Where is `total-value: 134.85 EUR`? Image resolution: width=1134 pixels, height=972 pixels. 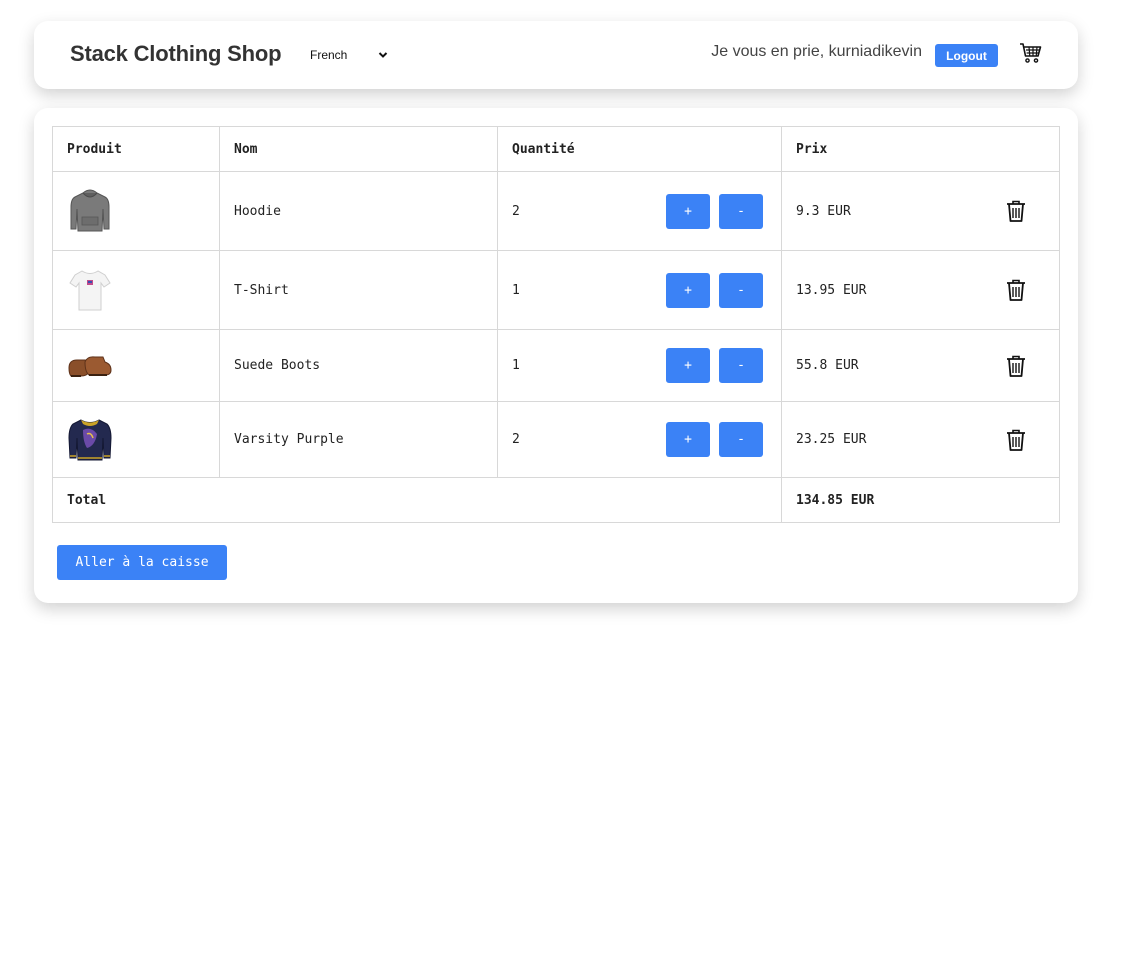
total-value: 134.85 EUR is located at coordinates (920, 500).